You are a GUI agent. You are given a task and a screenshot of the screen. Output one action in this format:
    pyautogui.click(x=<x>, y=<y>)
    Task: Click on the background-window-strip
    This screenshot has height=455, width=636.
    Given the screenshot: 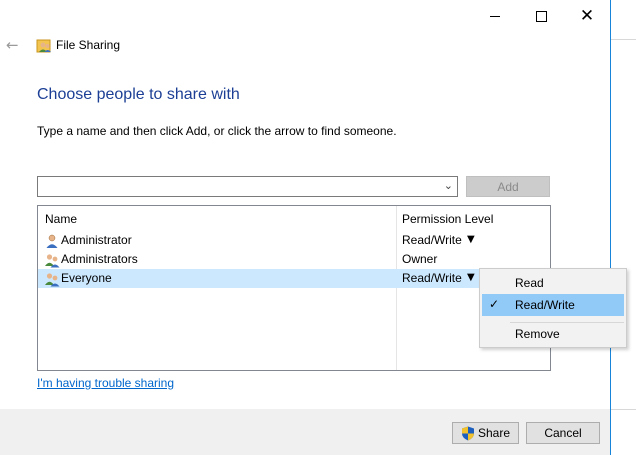 What is the action you would take?
    pyautogui.click(x=623, y=227)
    